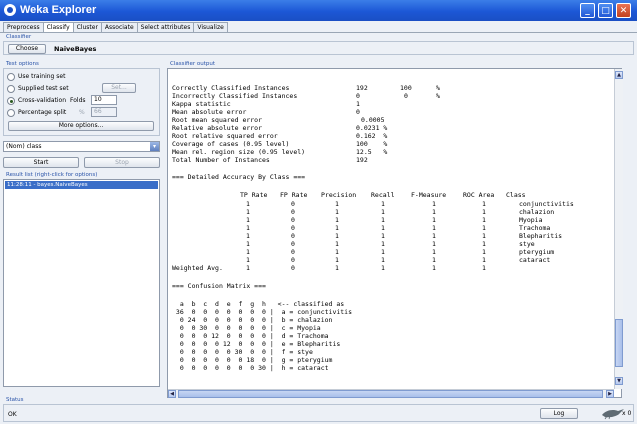 The width and height of the screenshot is (637, 424). Describe the element at coordinates (172, 394) in the screenshot. I see `scroll-left-icon: ◀` at that location.